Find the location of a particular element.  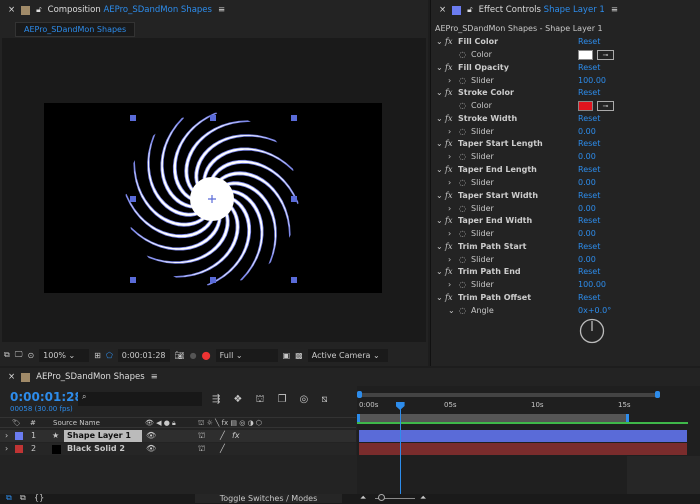

angle-dial is located at coordinates (592, 331).